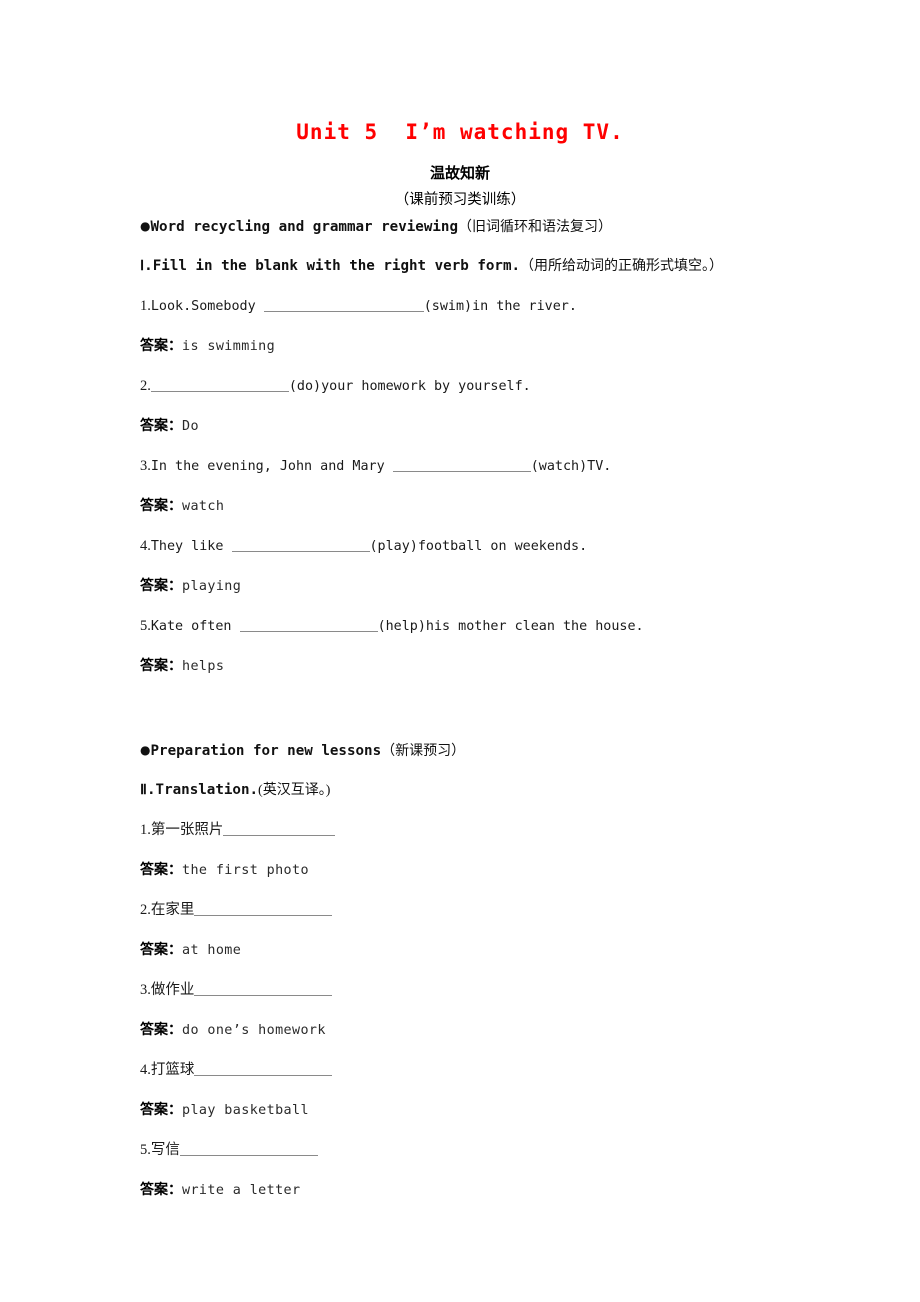  I want to click on question-pre: 在家里, so click(172, 910).